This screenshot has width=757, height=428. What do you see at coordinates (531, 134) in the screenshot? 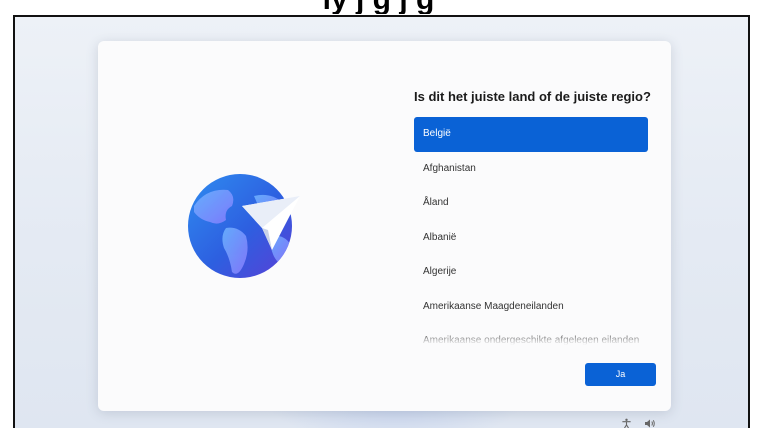
I see `list-item-belgie: België` at bounding box center [531, 134].